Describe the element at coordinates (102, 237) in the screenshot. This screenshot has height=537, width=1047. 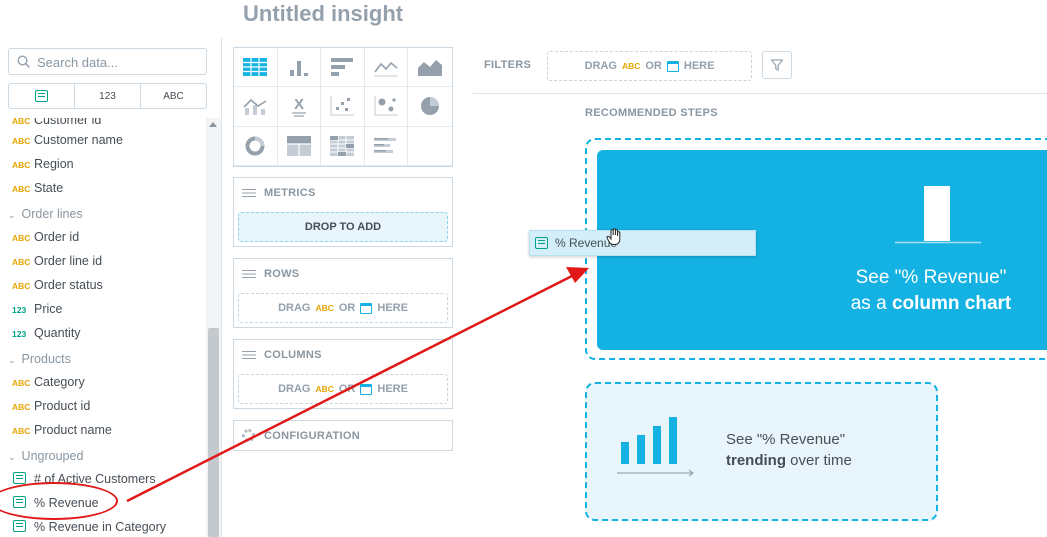
I see `list-item: ABC Order id` at that location.